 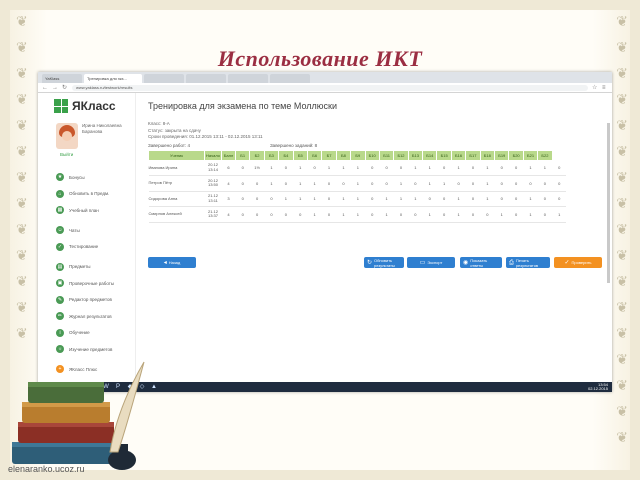 I want to click on table-header-cell: Б13, so click(x=415, y=155).